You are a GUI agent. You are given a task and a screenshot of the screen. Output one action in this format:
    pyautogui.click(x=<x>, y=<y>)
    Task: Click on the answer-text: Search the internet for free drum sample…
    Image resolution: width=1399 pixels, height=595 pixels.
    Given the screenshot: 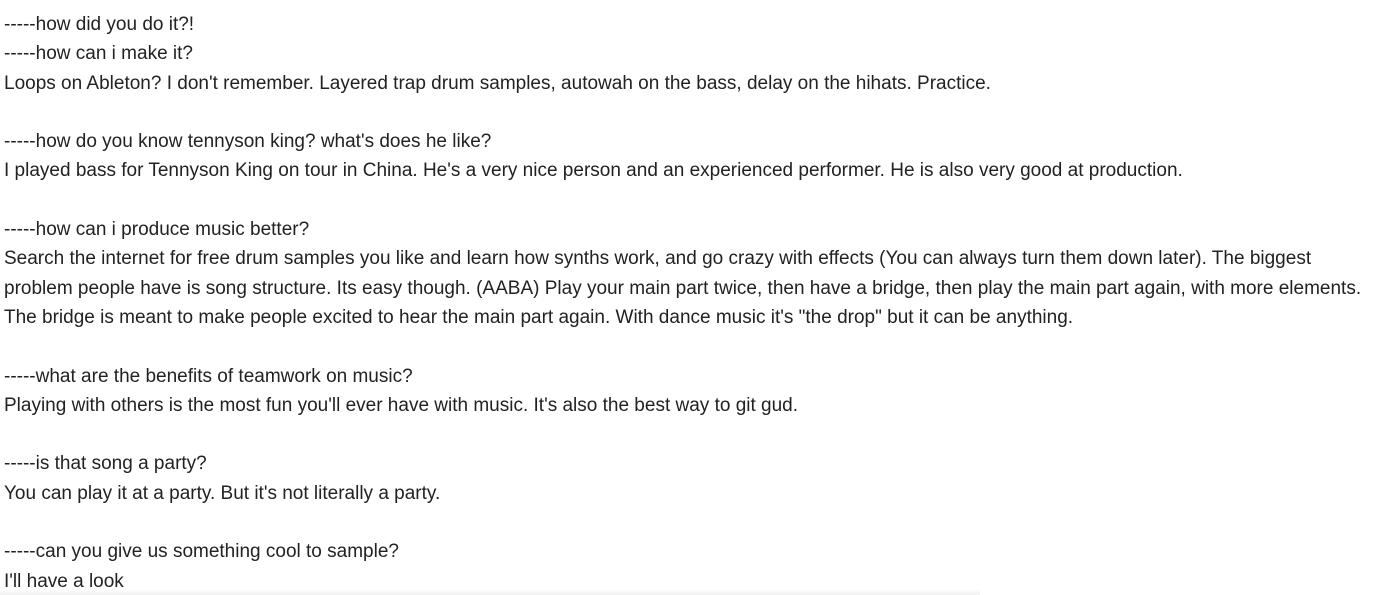 What is the action you would take?
    pyautogui.click(x=658, y=259)
    